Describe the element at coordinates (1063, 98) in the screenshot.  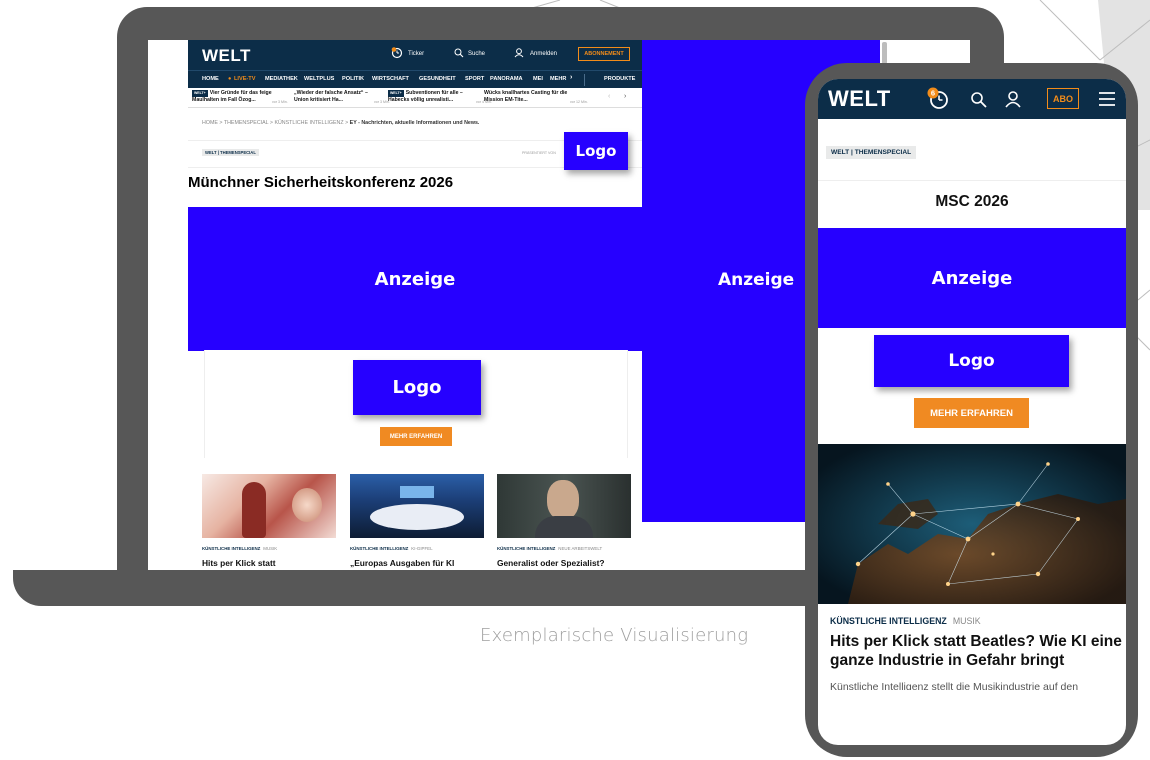
I see `abo-button: ABO` at that location.